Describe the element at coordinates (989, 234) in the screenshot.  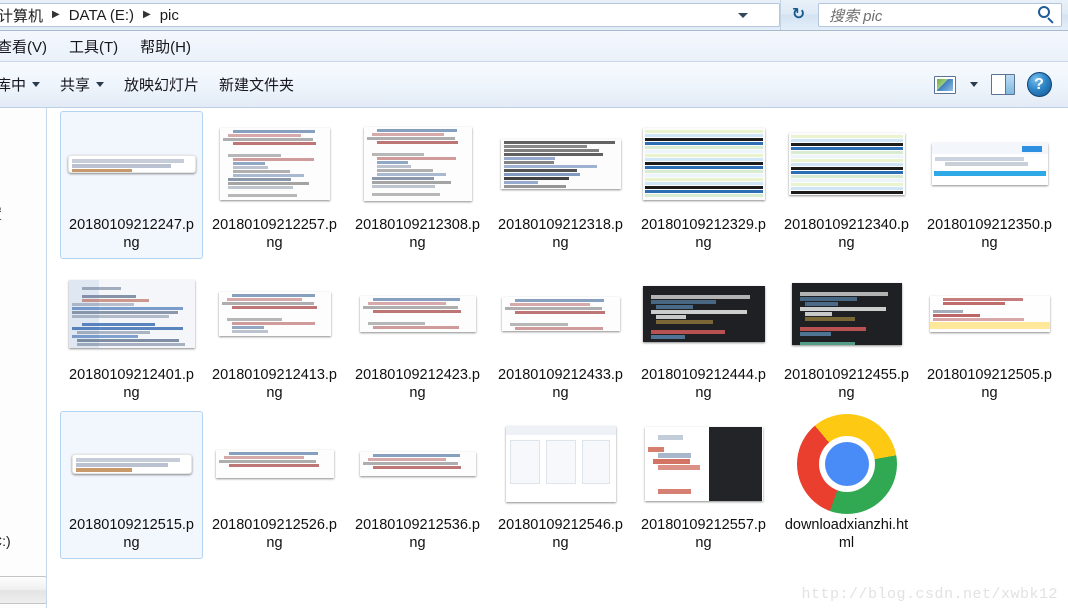
I see `file-name-label: 20180109212350.png` at that location.